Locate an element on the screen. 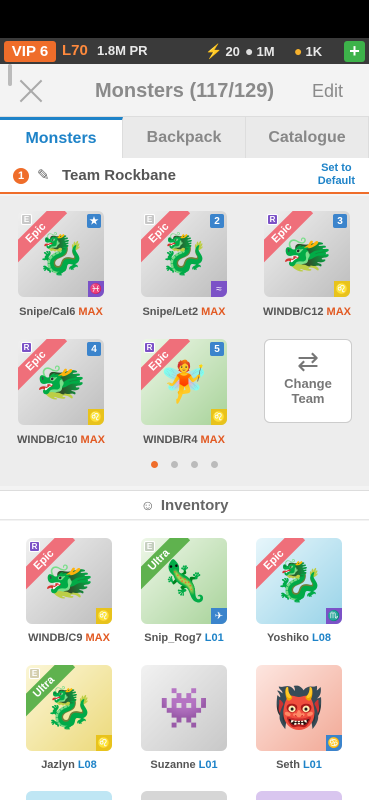  inventory-monster-card: Ultra E 🦎 ✈ is located at coordinates (184, 581).